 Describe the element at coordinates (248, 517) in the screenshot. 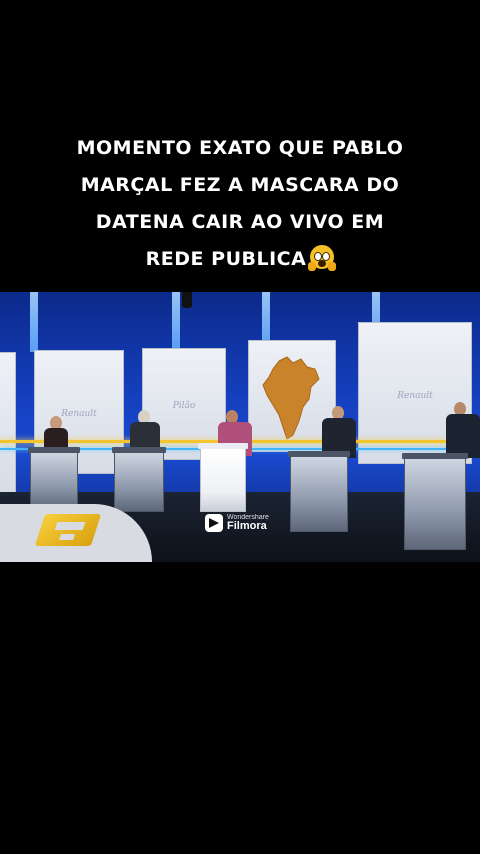

I see `watermark-brand-small: Wondershare` at that location.